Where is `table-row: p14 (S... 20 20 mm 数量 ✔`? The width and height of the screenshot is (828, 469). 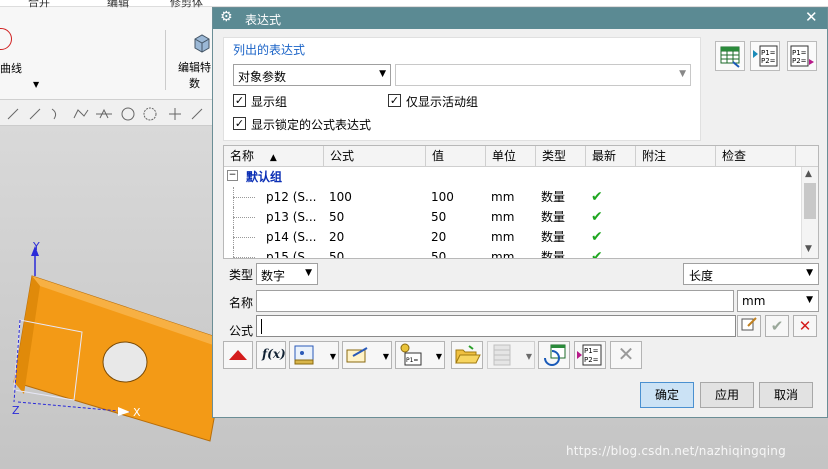
table-row: p14 (S... 20 20 mm 数量 ✔ is located at coordinates (512, 237).